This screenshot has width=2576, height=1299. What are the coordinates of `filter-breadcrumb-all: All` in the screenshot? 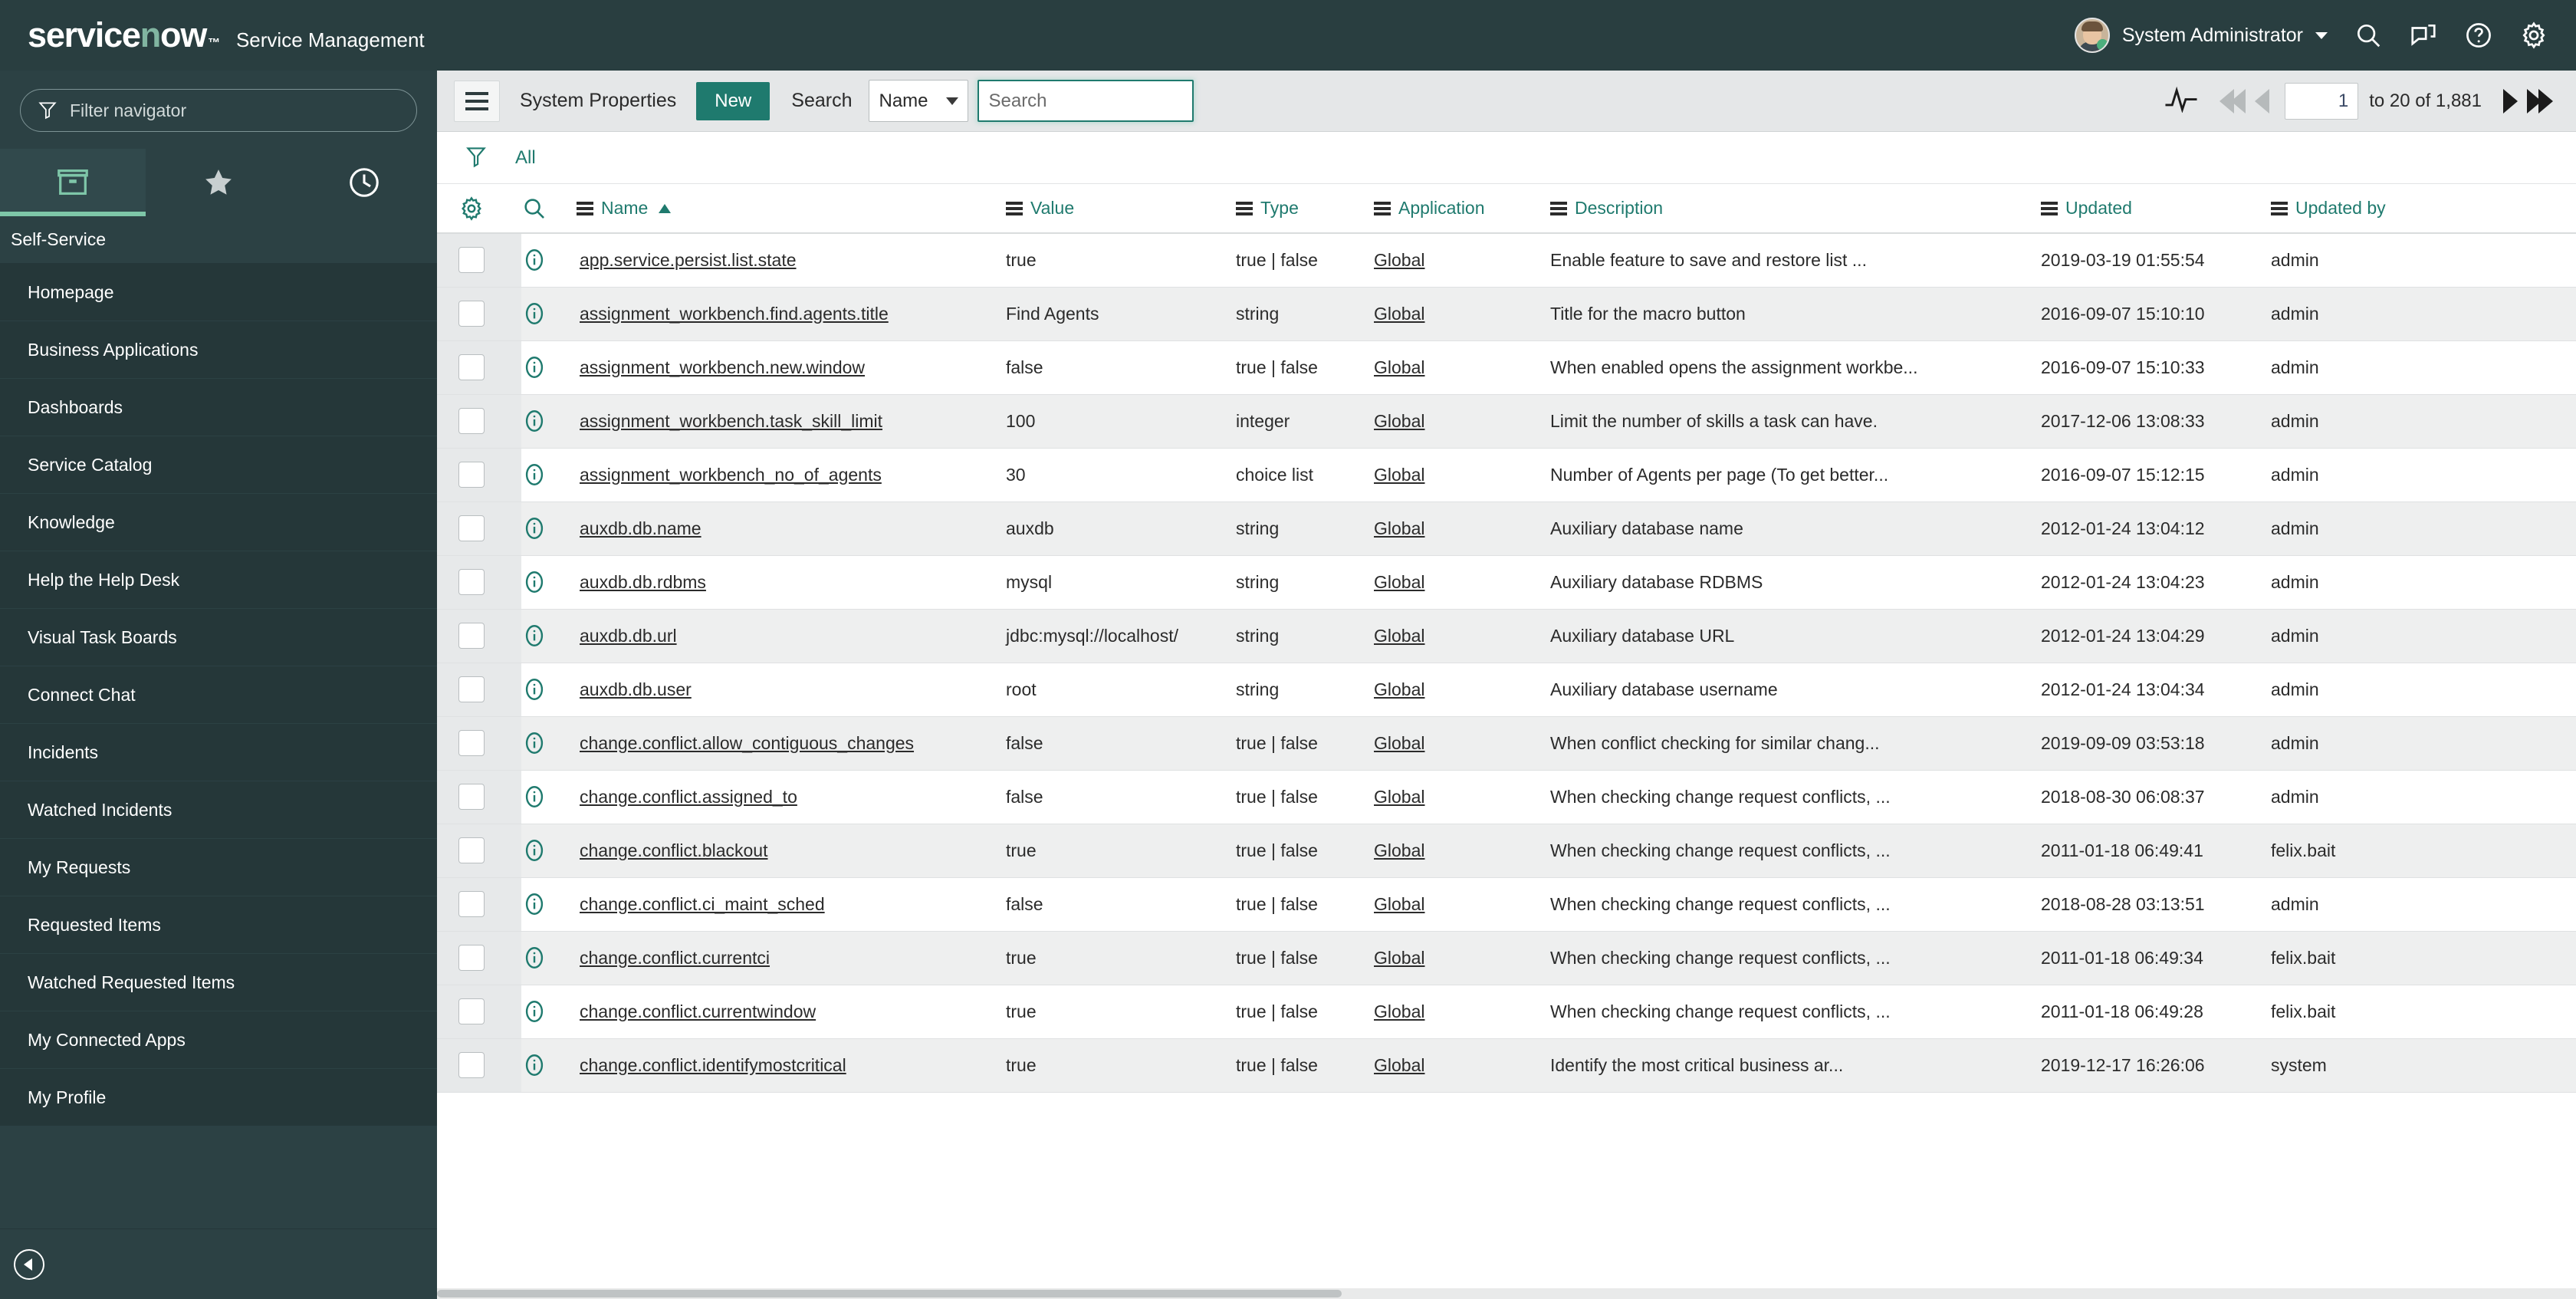 It's located at (525, 158).